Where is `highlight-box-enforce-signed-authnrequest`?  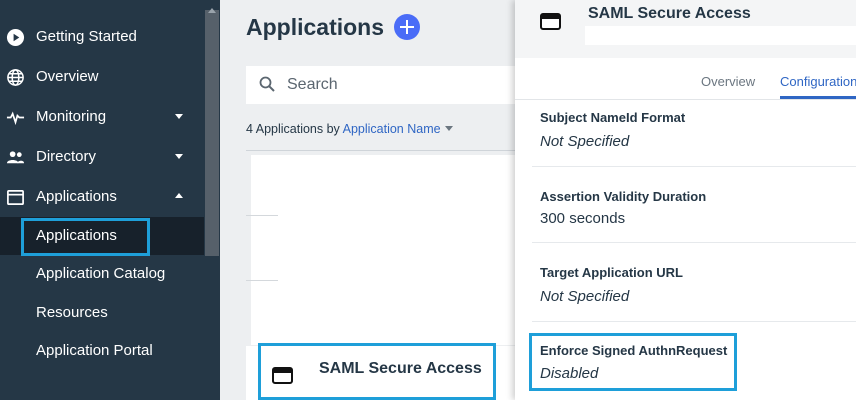 highlight-box-enforce-signed-authnrequest is located at coordinates (633, 362).